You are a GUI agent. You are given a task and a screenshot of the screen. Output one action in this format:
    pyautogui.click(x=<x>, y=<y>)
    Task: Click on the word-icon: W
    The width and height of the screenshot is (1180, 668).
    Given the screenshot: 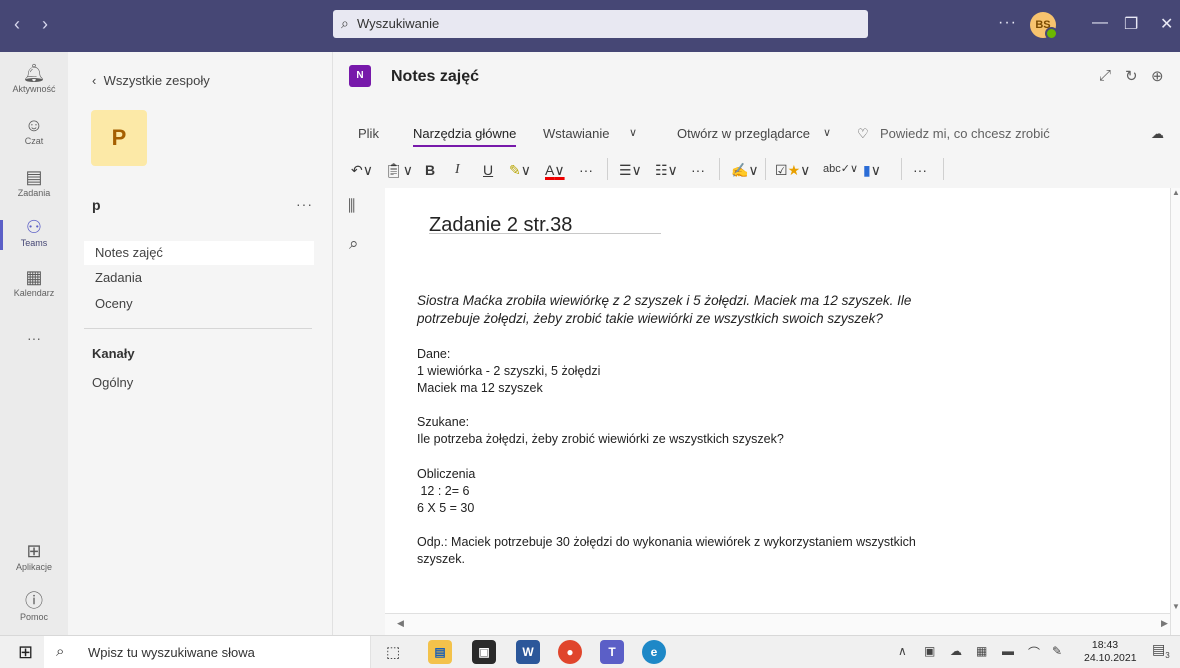 What is the action you would take?
    pyautogui.click(x=528, y=652)
    